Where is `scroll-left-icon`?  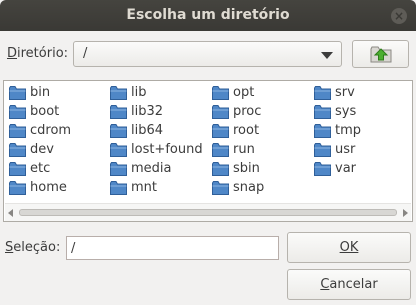 scroll-left-icon is located at coordinates (10, 213).